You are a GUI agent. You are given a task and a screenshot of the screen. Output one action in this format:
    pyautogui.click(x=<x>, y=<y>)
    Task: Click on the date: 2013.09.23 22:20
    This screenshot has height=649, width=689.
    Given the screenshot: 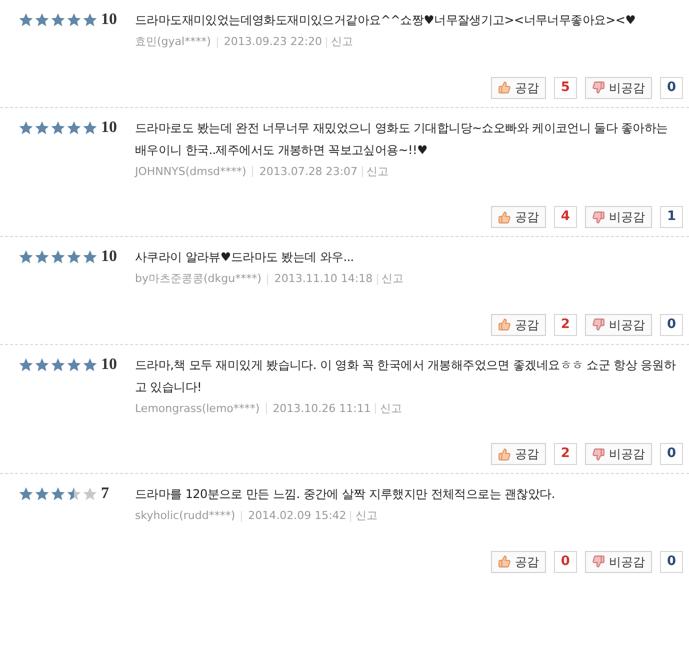 What is the action you would take?
    pyautogui.click(x=273, y=42)
    